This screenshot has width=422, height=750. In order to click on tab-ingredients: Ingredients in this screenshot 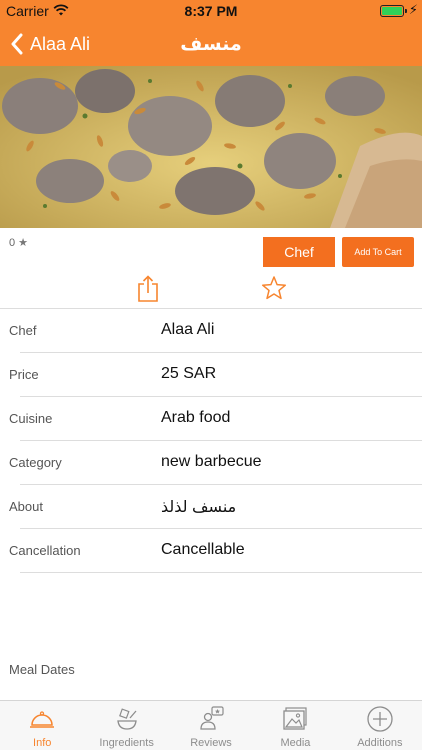, I will do `click(126, 725)`.